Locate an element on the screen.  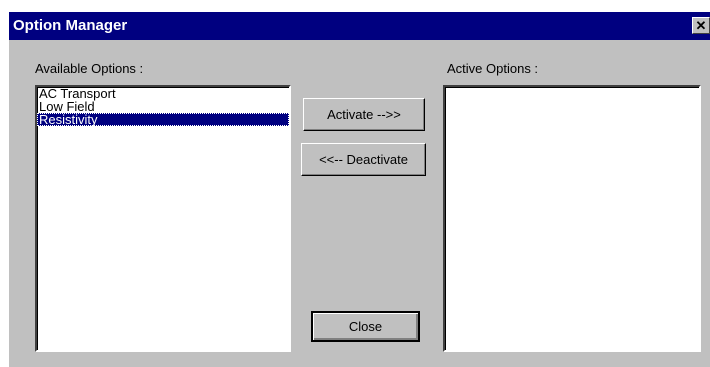
active-options-label: Active Options : is located at coordinates (493, 68).